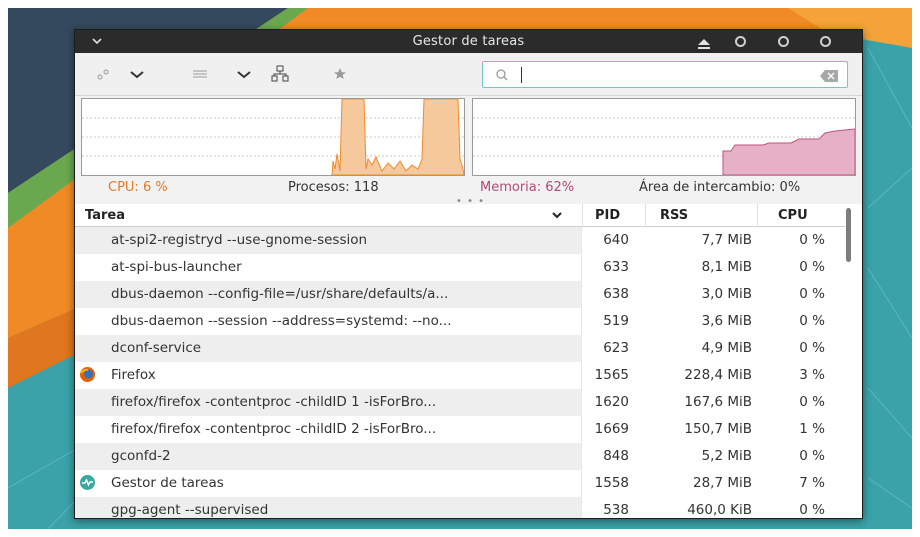  What do you see at coordinates (87, 482) in the screenshot?
I see `task-manager-icon` at bounding box center [87, 482].